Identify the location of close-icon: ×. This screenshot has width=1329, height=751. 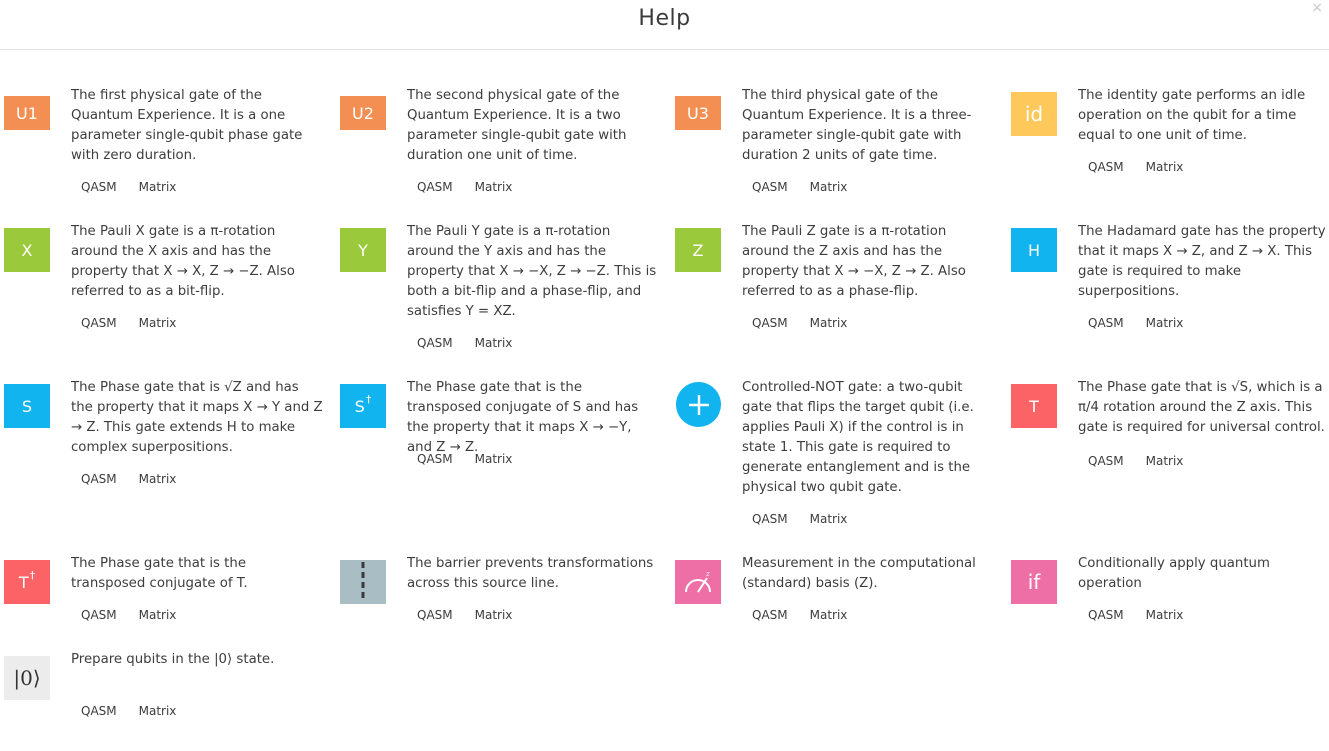
(1317, 8).